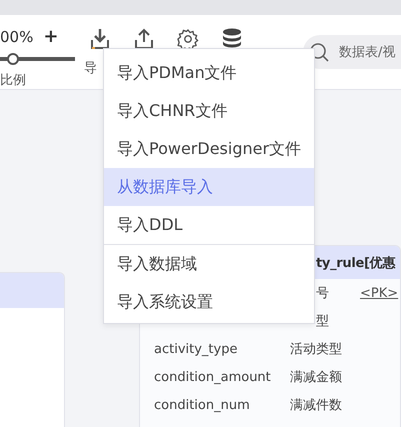  I want to click on zoom-in-button: +, so click(50, 37).